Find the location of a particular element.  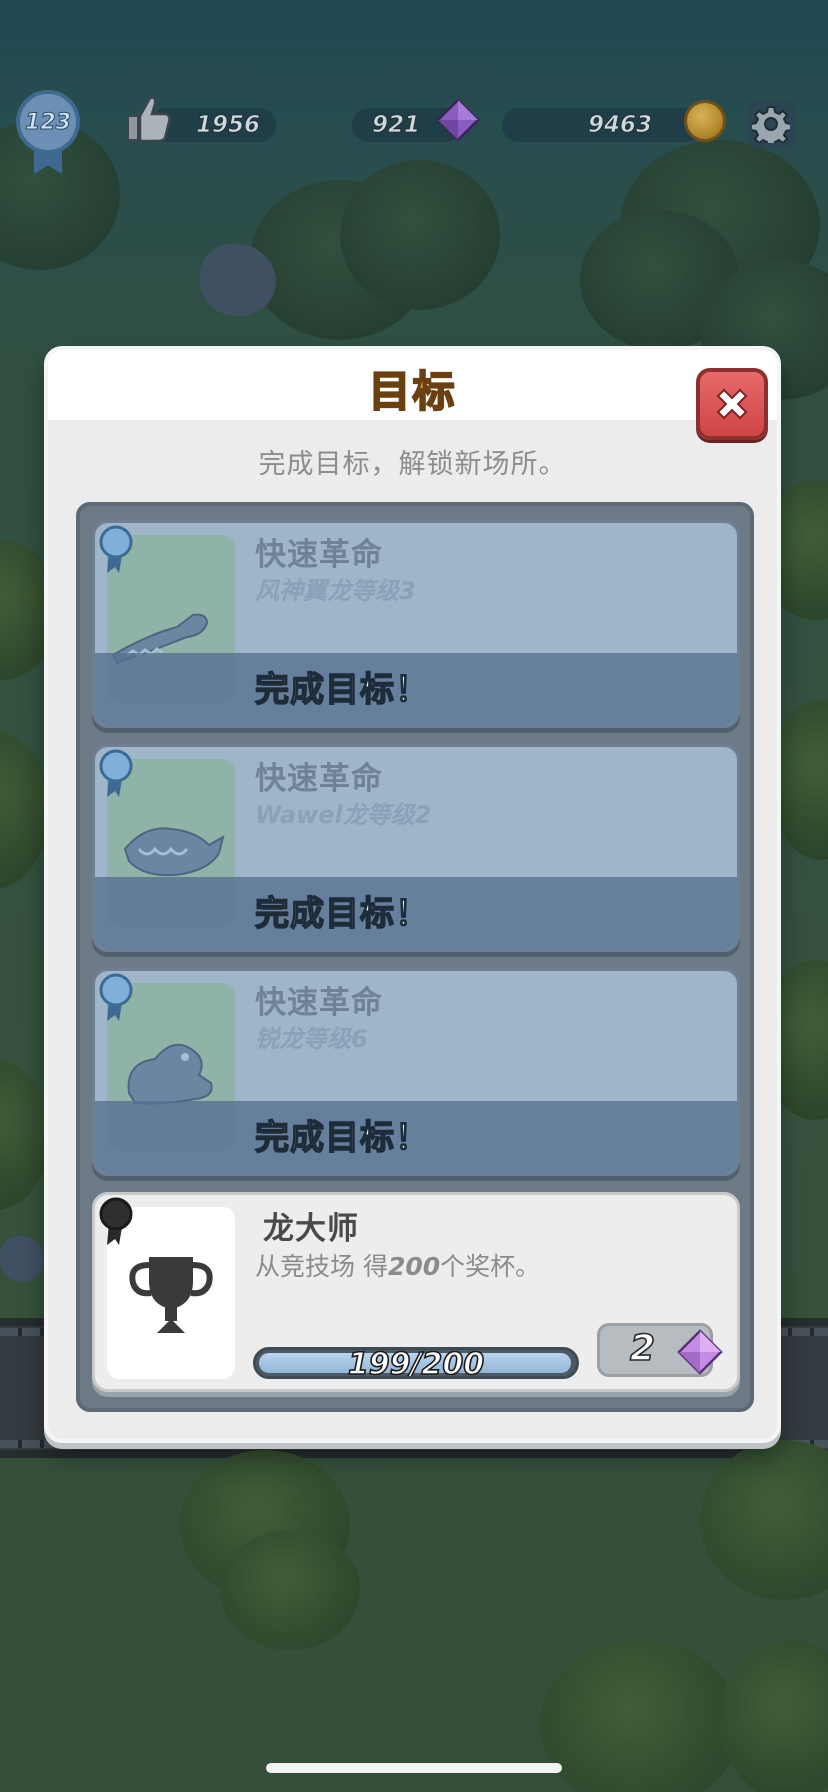

coins-counter: 9463 is located at coordinates (602, 125).